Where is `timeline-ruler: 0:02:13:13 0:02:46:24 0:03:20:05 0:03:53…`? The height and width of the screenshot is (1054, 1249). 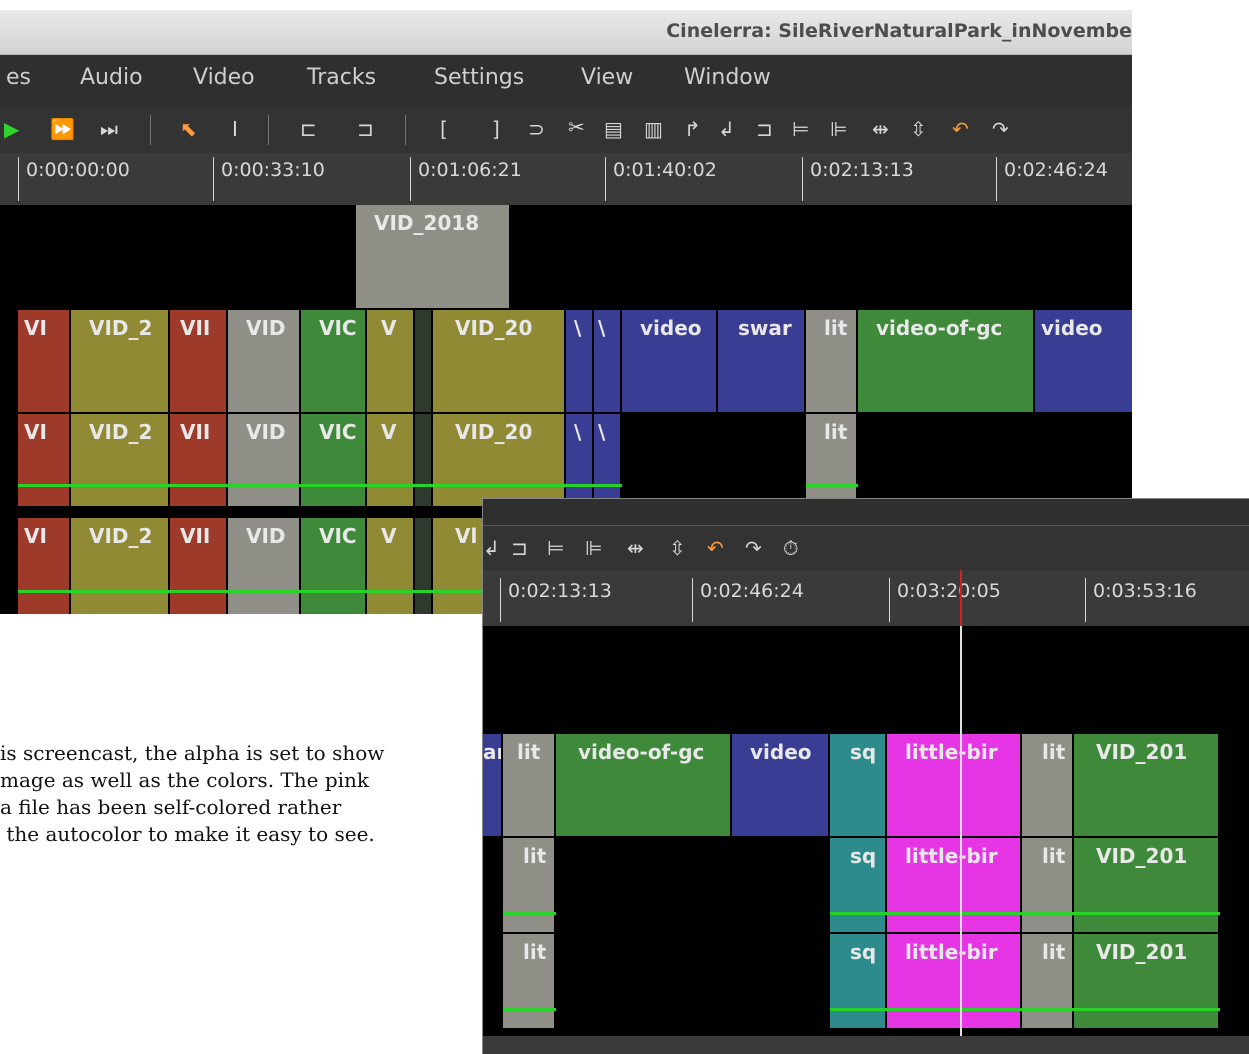
timeline-ruler: 0:02:13:13 0:02:46:24 0:03:20:05 0:03:53… is located at coordinates (866, 598).